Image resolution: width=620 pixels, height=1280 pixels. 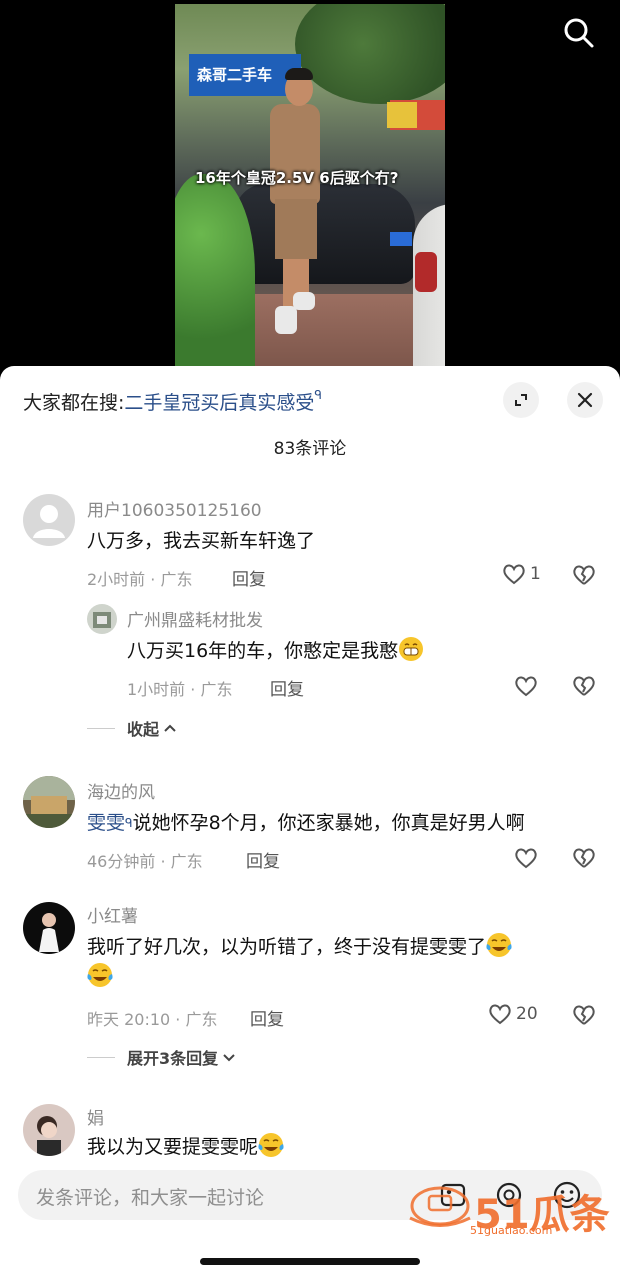 I want to click on comment-username: 娟, so click(x=95, y=1116).